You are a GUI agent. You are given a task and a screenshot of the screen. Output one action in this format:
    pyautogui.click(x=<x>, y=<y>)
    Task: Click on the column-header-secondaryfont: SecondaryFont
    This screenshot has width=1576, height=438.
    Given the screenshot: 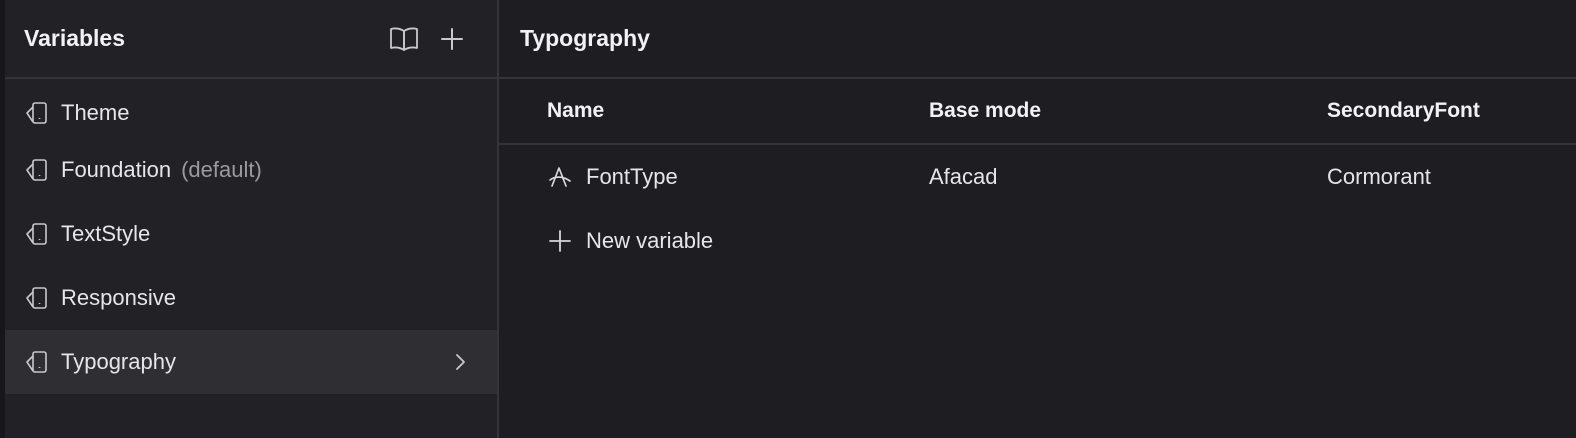 What is the action you would take?
    pyautogui.click(x=1403, y=111)
    